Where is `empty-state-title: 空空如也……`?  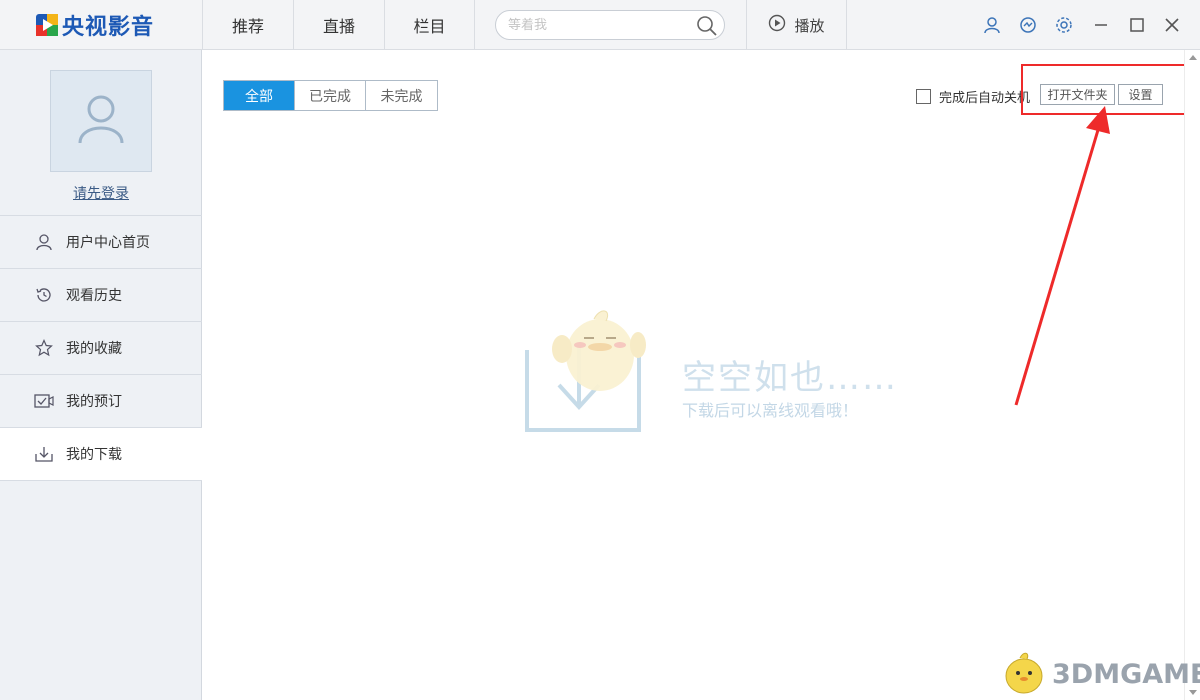
empty-state-title: 空空如也…… is located at coordinates (790, 378).